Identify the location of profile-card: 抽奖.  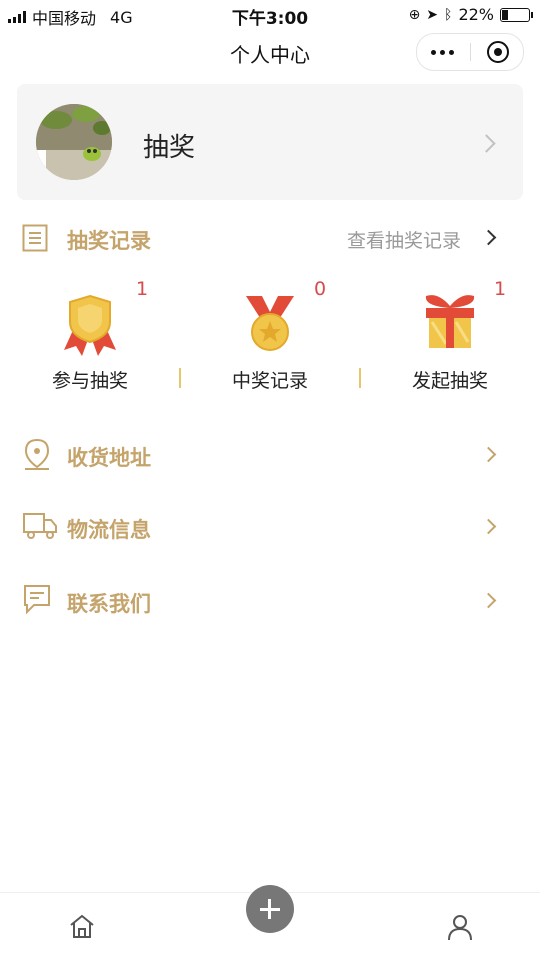
(270, 142).